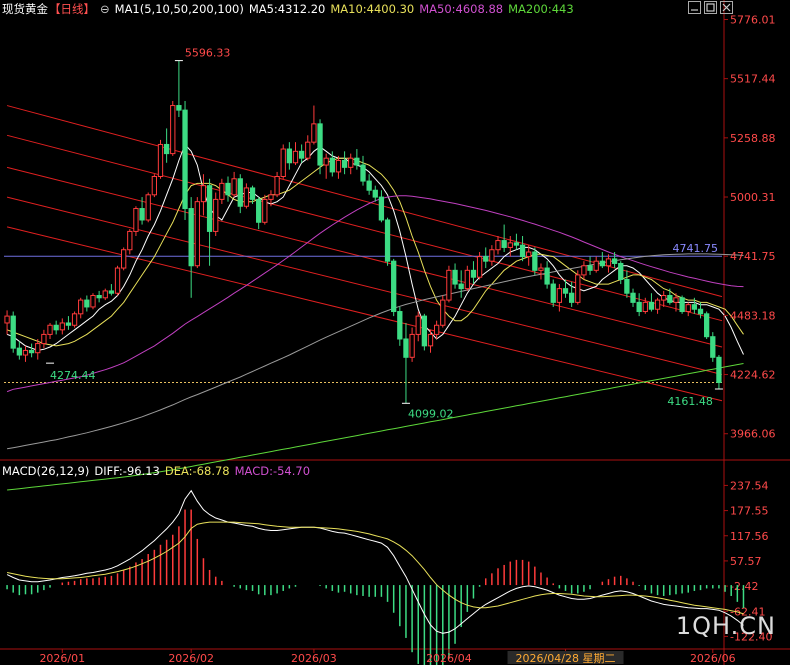 This screenshot has height=665, width=790. I want to click on maximize-icon, so click(710, 7).